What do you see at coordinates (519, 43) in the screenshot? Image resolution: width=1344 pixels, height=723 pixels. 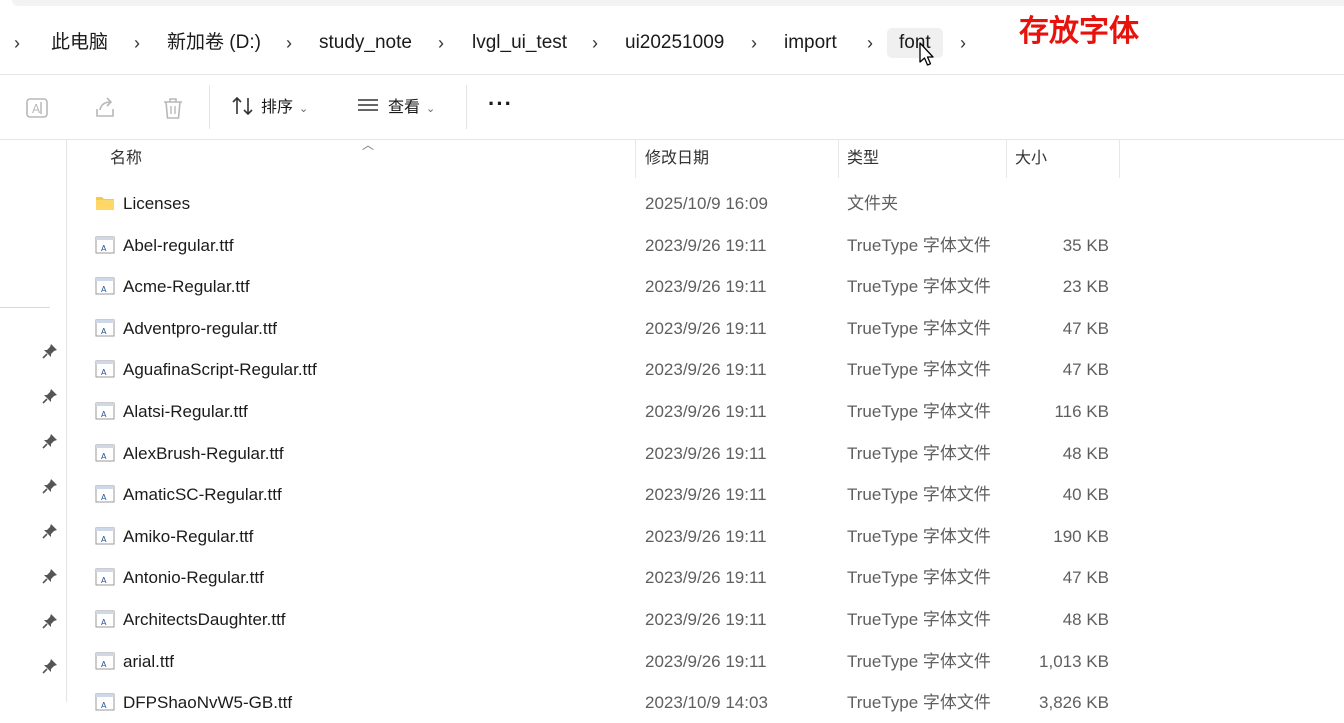 I see `breadcrumb-item-lvgl-ui-test: lvgl_ui_test` at bounding box center [519, 43].